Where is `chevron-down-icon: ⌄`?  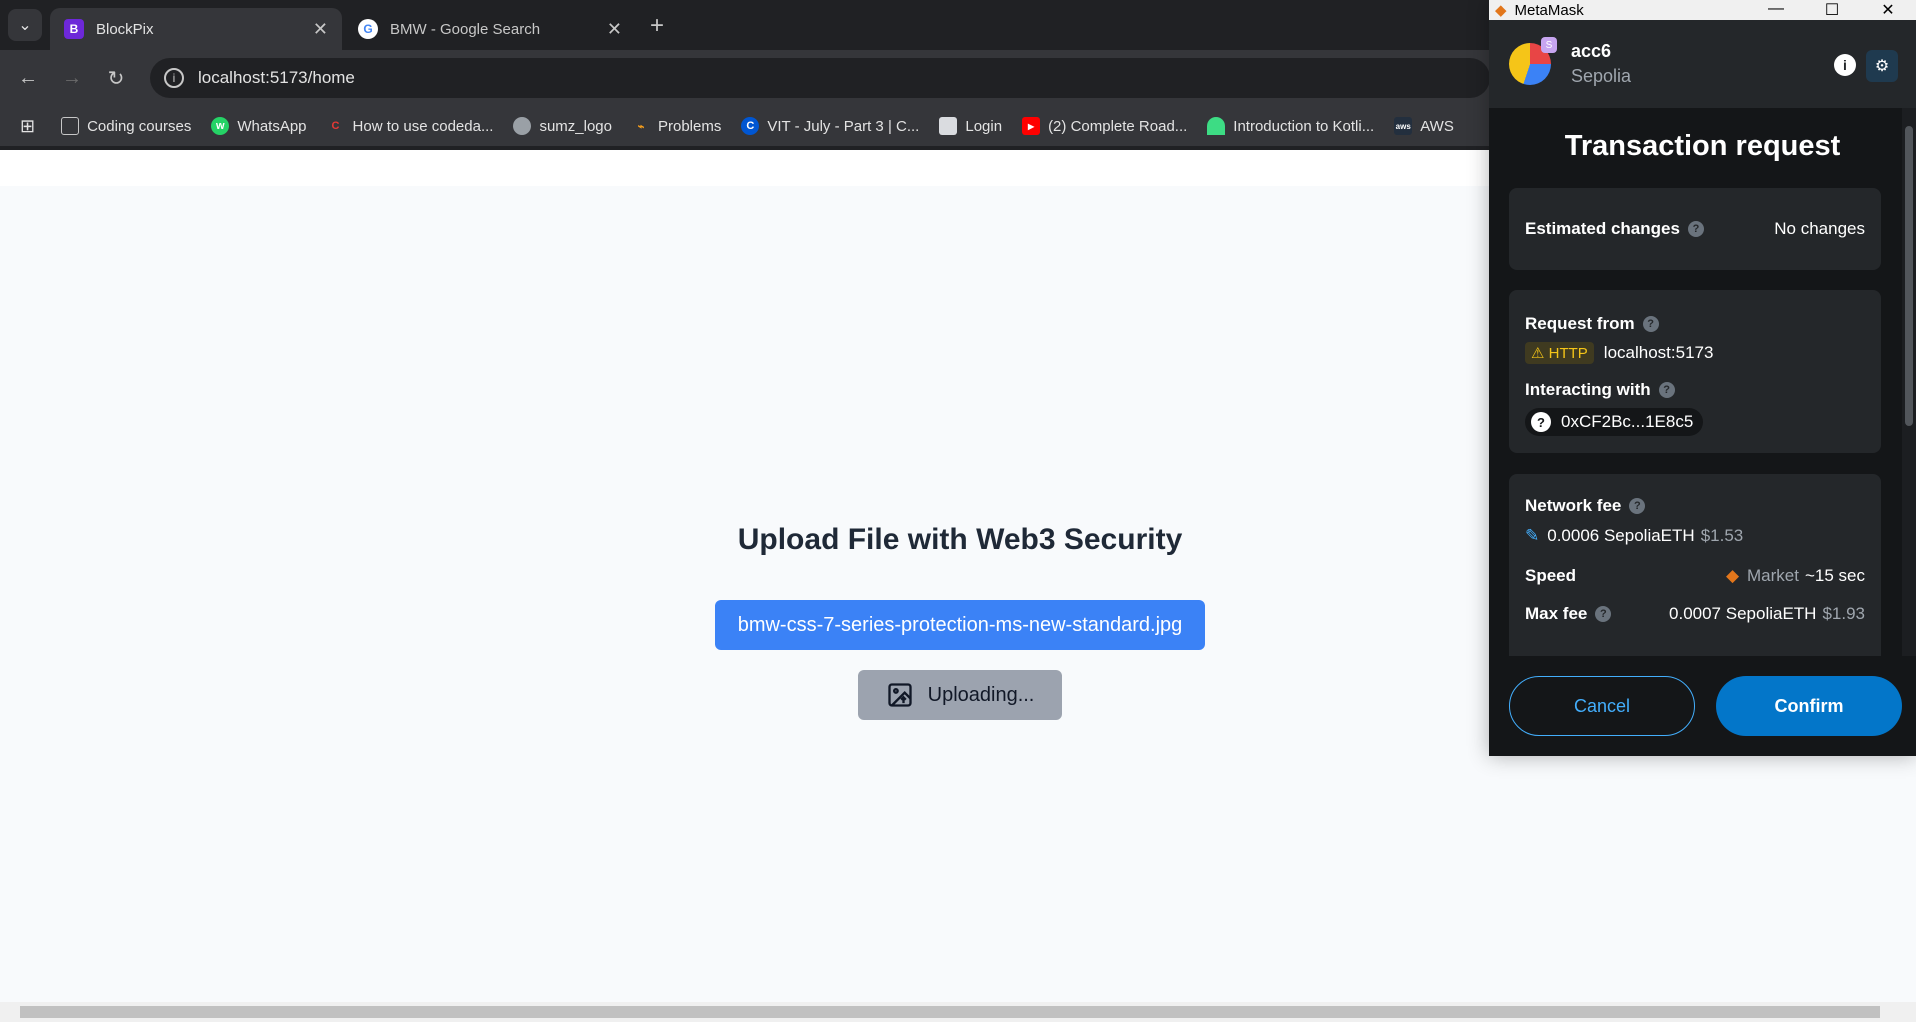 chevron-down-icon: ⌄ is located at coordinates (25, 25).